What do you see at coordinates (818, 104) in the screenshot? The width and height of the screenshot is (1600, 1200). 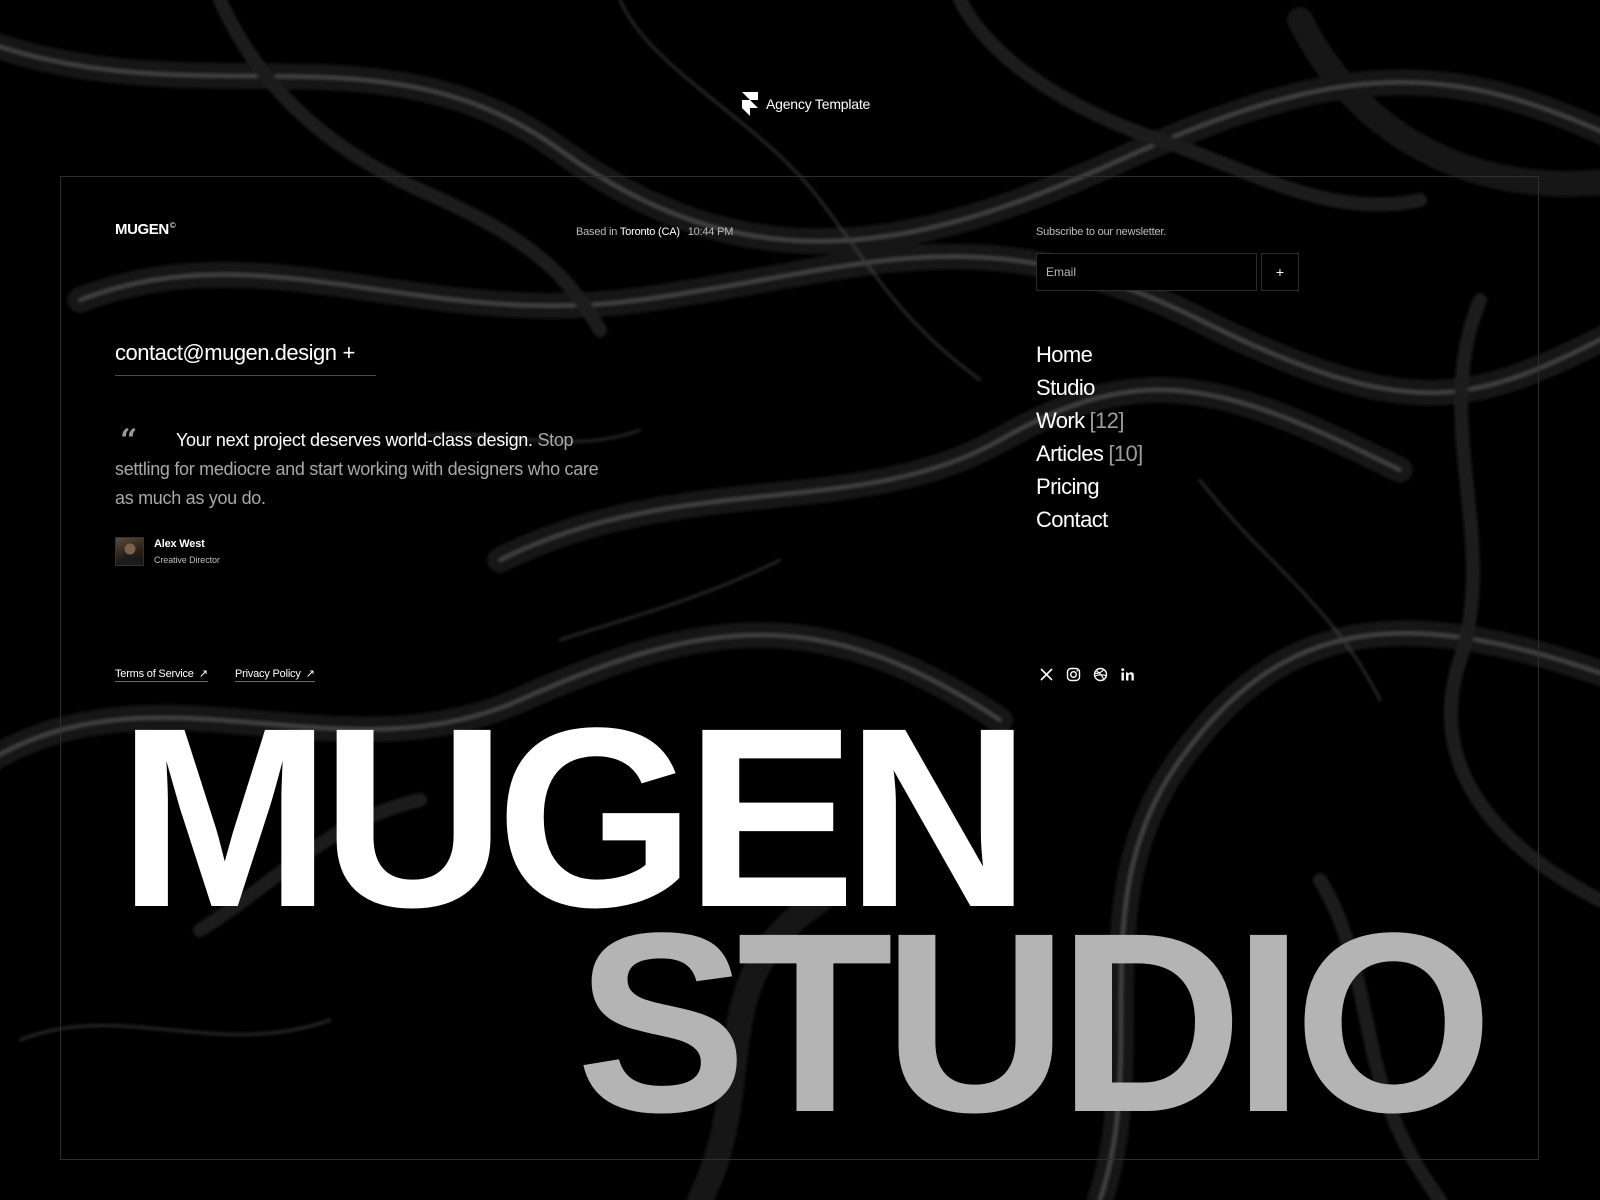 I see `agency-template-label: Agency Template` at bounding box center [818, 104].